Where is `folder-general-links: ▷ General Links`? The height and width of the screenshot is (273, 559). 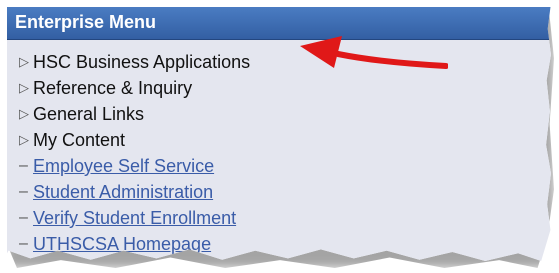
folder-general-links: ▷ General Links is located at coordinates (81, 114).